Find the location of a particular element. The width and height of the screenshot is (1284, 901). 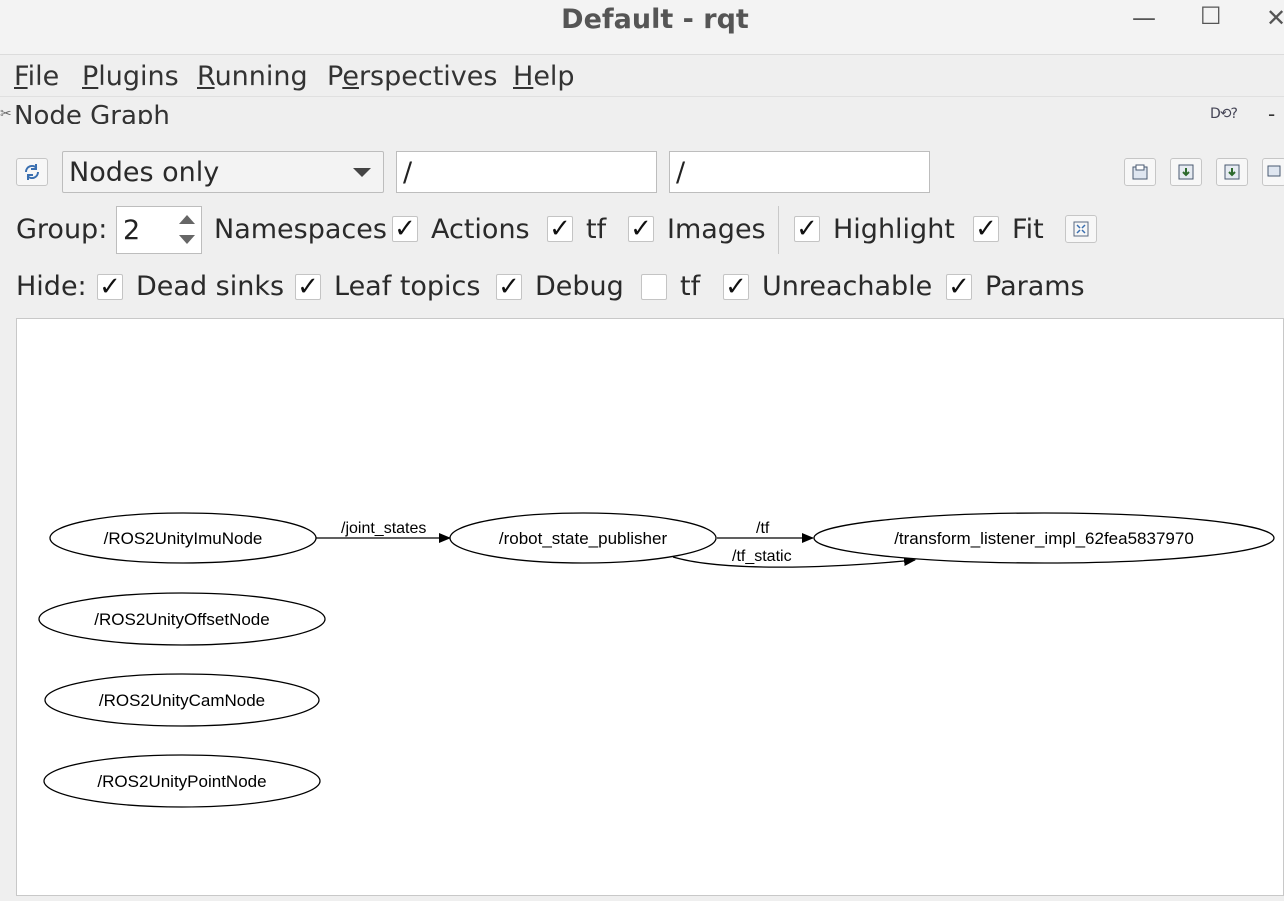

node-transform-listener: /transform_listener_impl_62fea5837970 is located at coordinates (1044, 538).